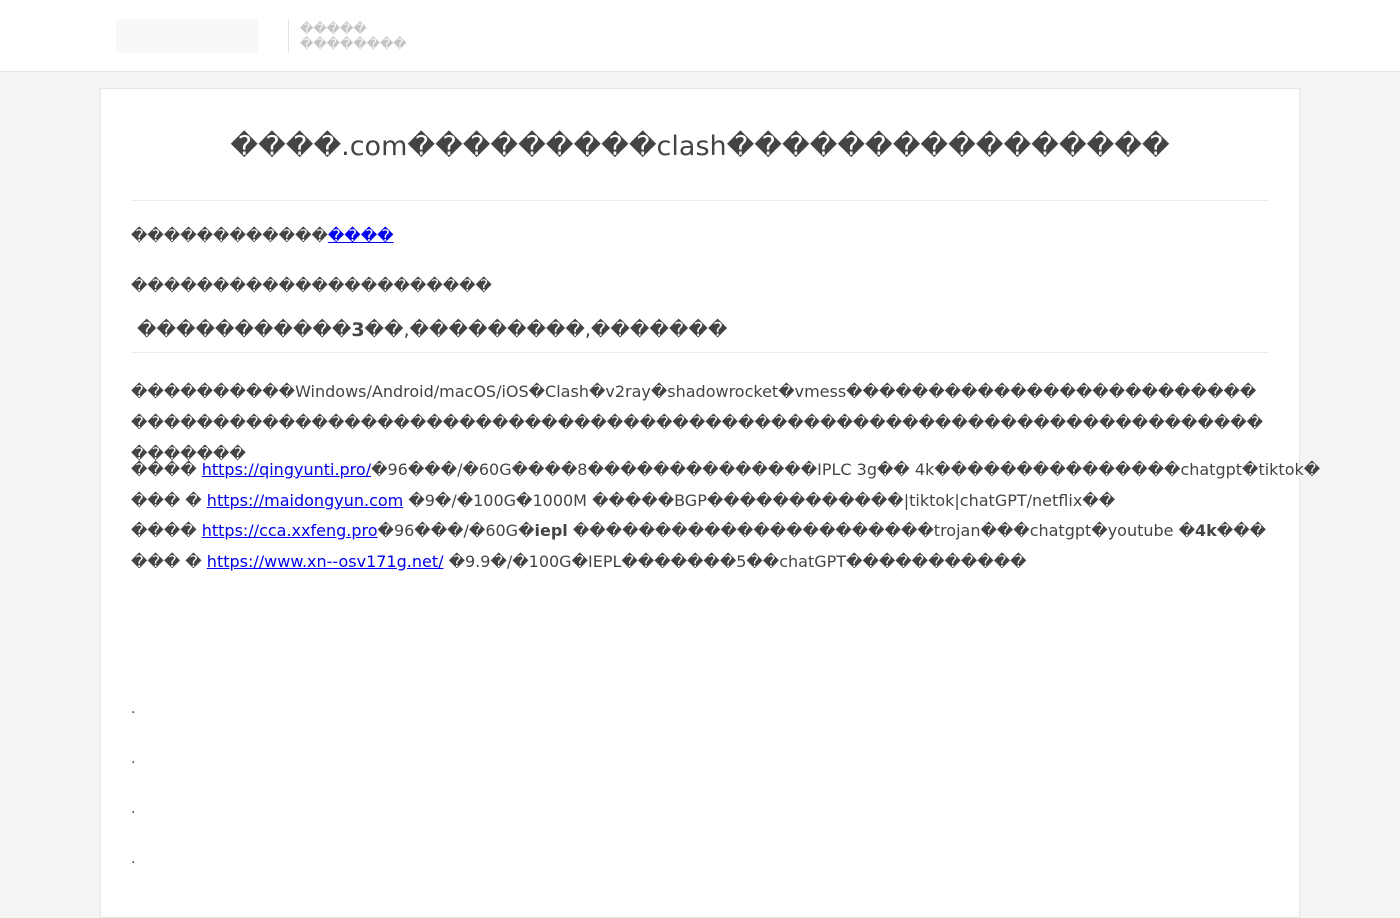 The height and width of the screenshot is (918, 1400). What do you see at coordinates (361, 235) in the screenshot?
I see `intro-link: ����` at bounding box center [361, 235].